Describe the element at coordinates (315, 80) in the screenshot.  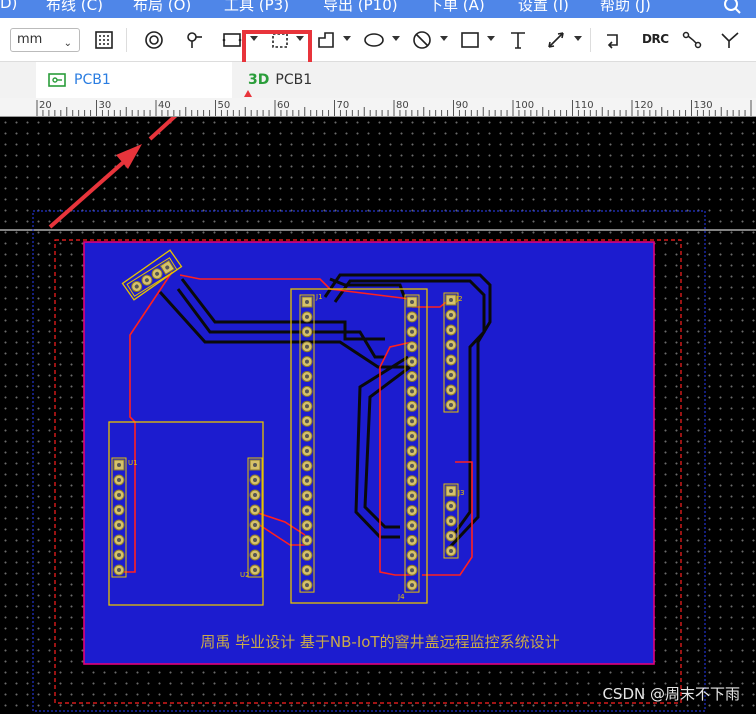
I see `tab-3d-pcb1: 3D PCB1` at that location.